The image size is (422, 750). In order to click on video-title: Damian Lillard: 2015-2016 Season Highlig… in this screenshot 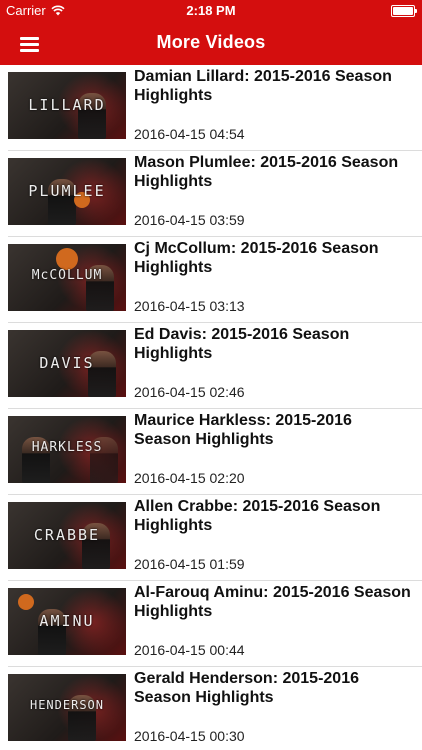, I will do `click(263, 86)`.